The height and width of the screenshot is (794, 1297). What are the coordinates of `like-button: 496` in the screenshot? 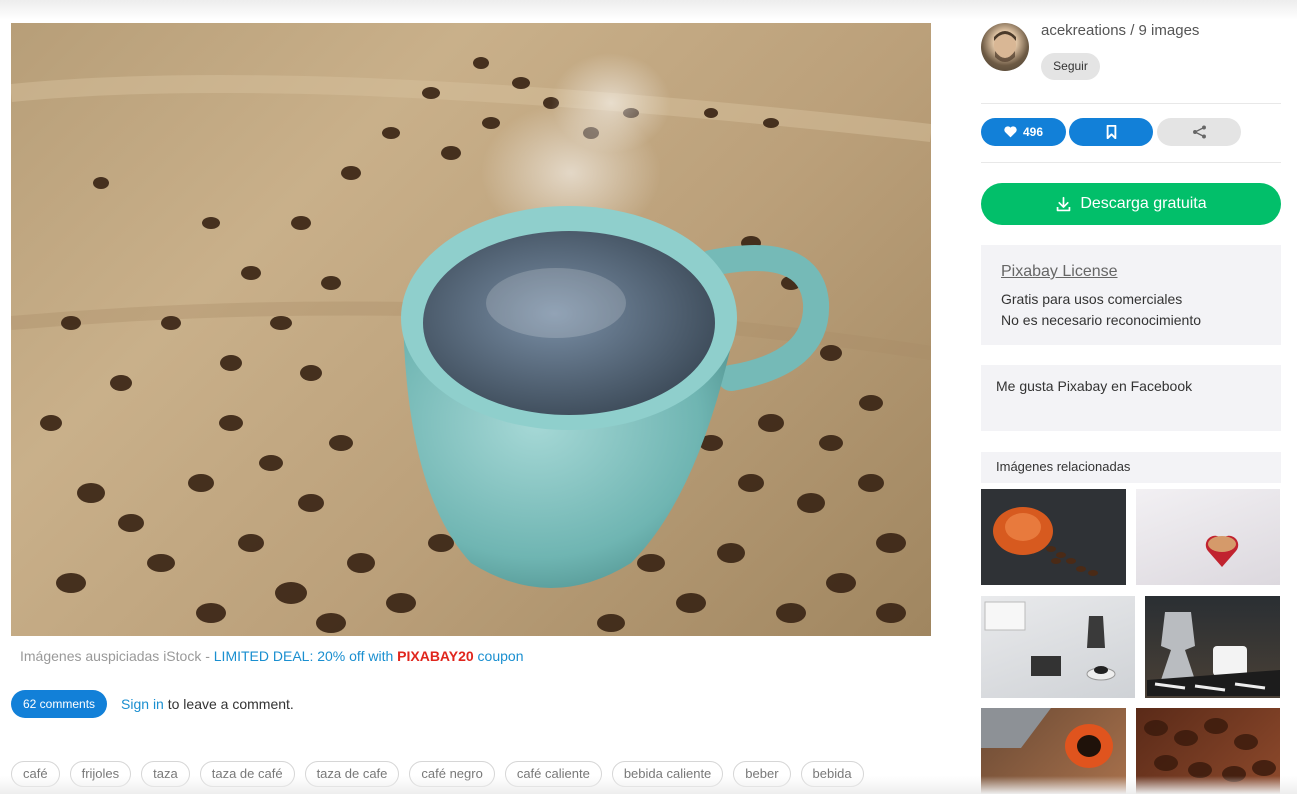 It's located at (1023, 132).